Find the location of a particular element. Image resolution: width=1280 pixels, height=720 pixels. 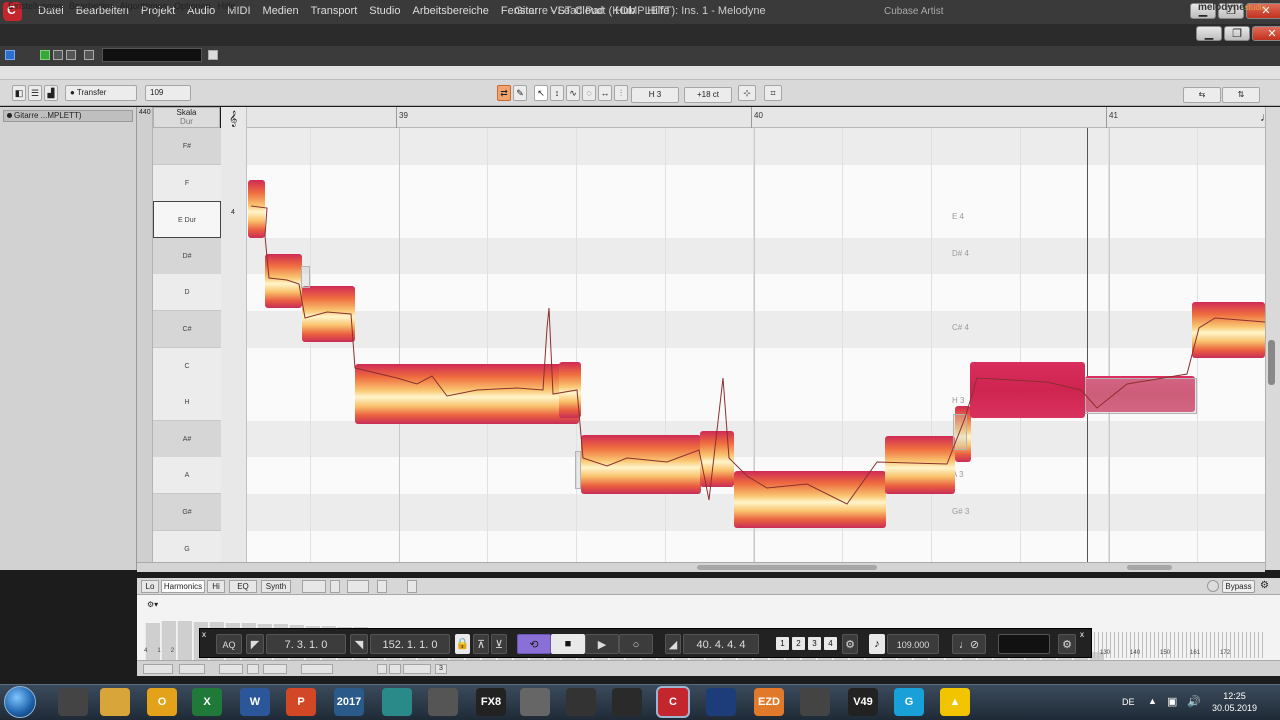

cubase-taskbar-icon: C is located at coordinates (673, 702).